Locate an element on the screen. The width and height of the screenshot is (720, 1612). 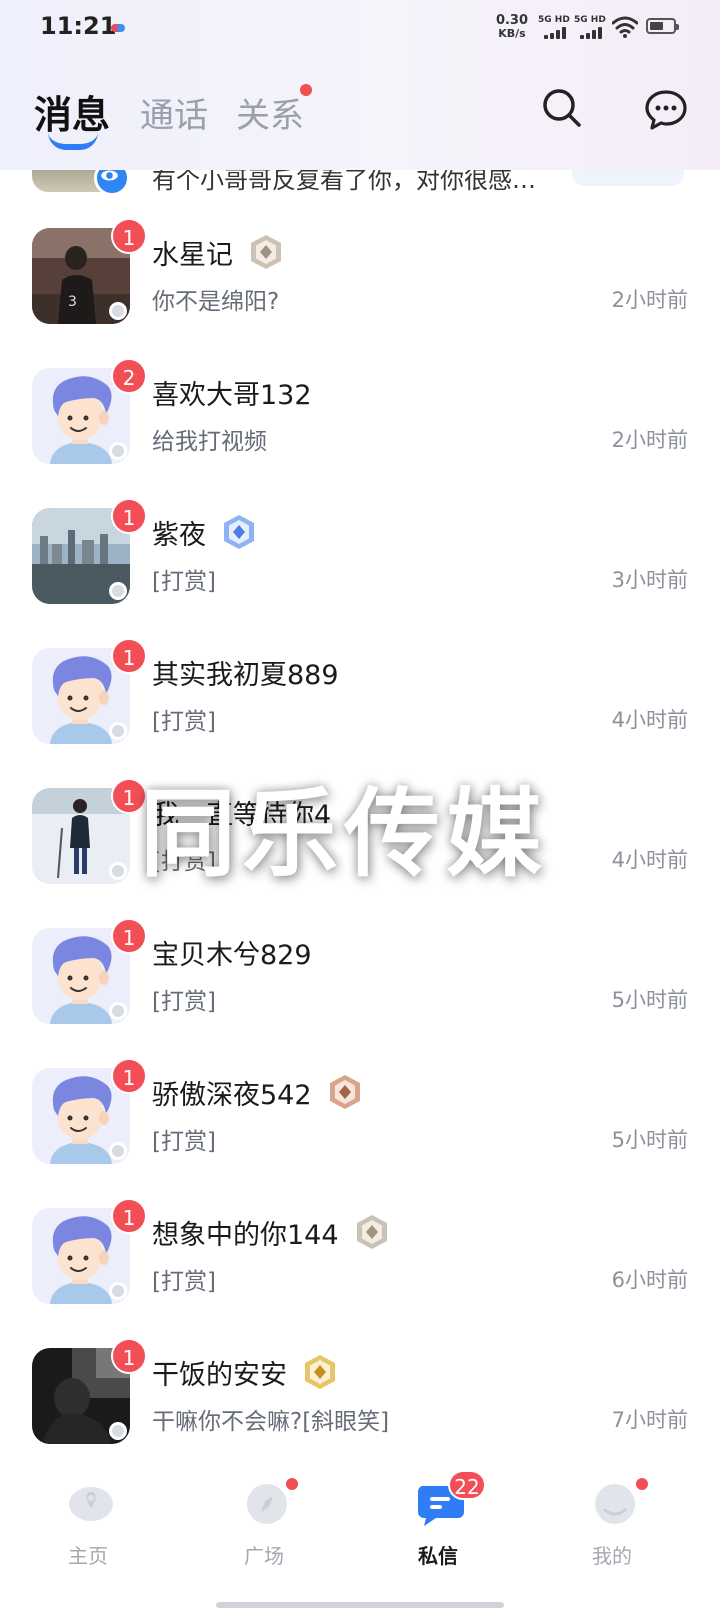
notification-icon is located at coordinates (118, 28).